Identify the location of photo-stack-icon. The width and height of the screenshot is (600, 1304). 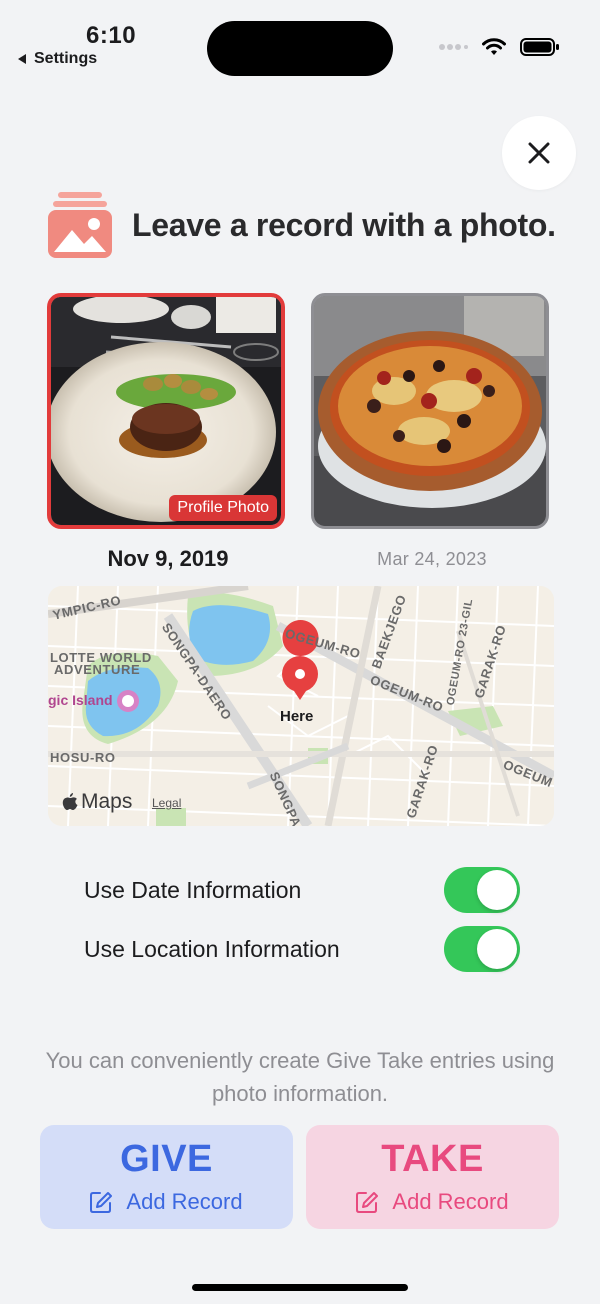
(80, 225).